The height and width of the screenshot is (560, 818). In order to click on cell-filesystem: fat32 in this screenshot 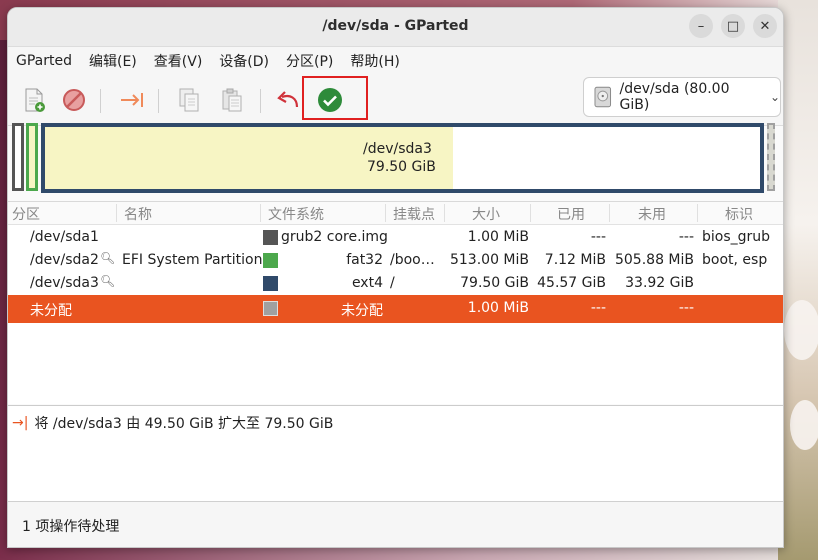, I will do `click(364, 260)`.